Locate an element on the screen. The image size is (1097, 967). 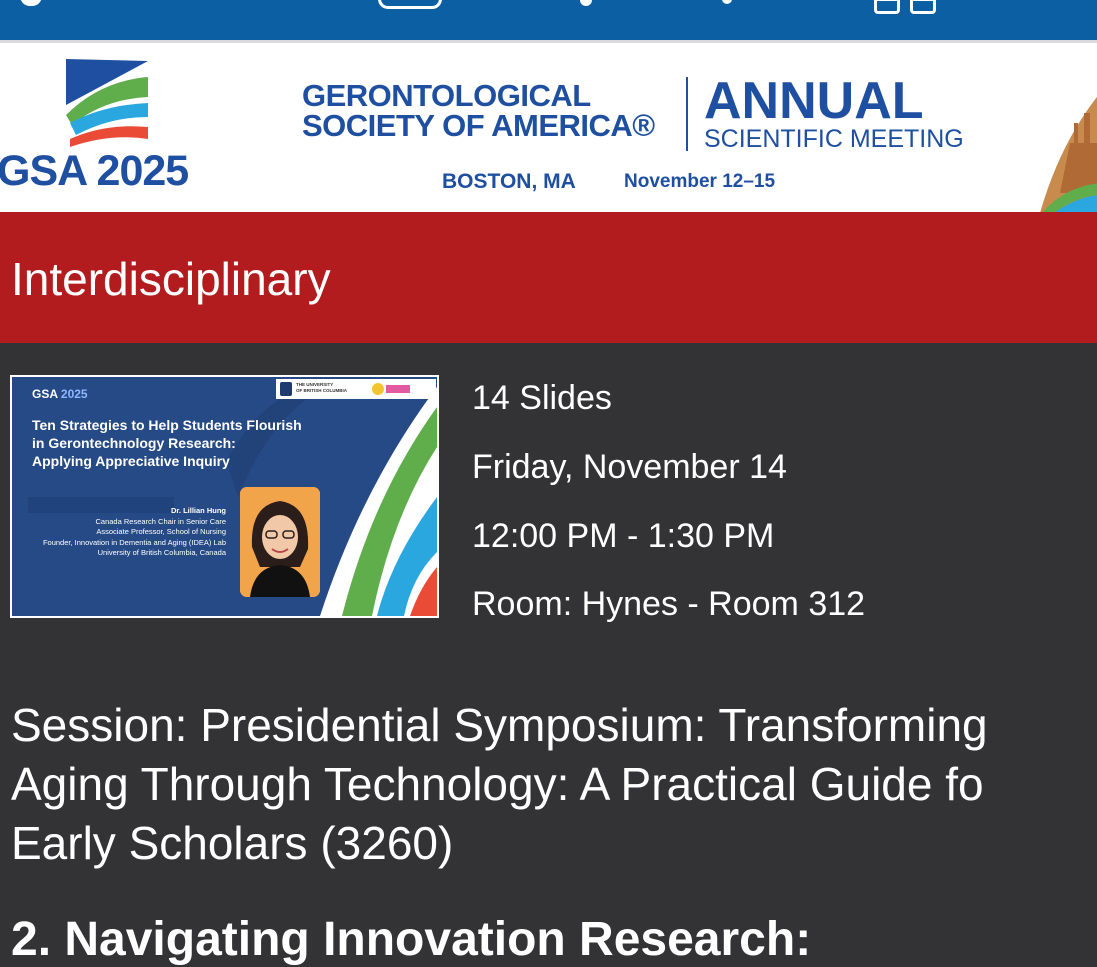
speaker-photo is located at coordinates (280, 542).